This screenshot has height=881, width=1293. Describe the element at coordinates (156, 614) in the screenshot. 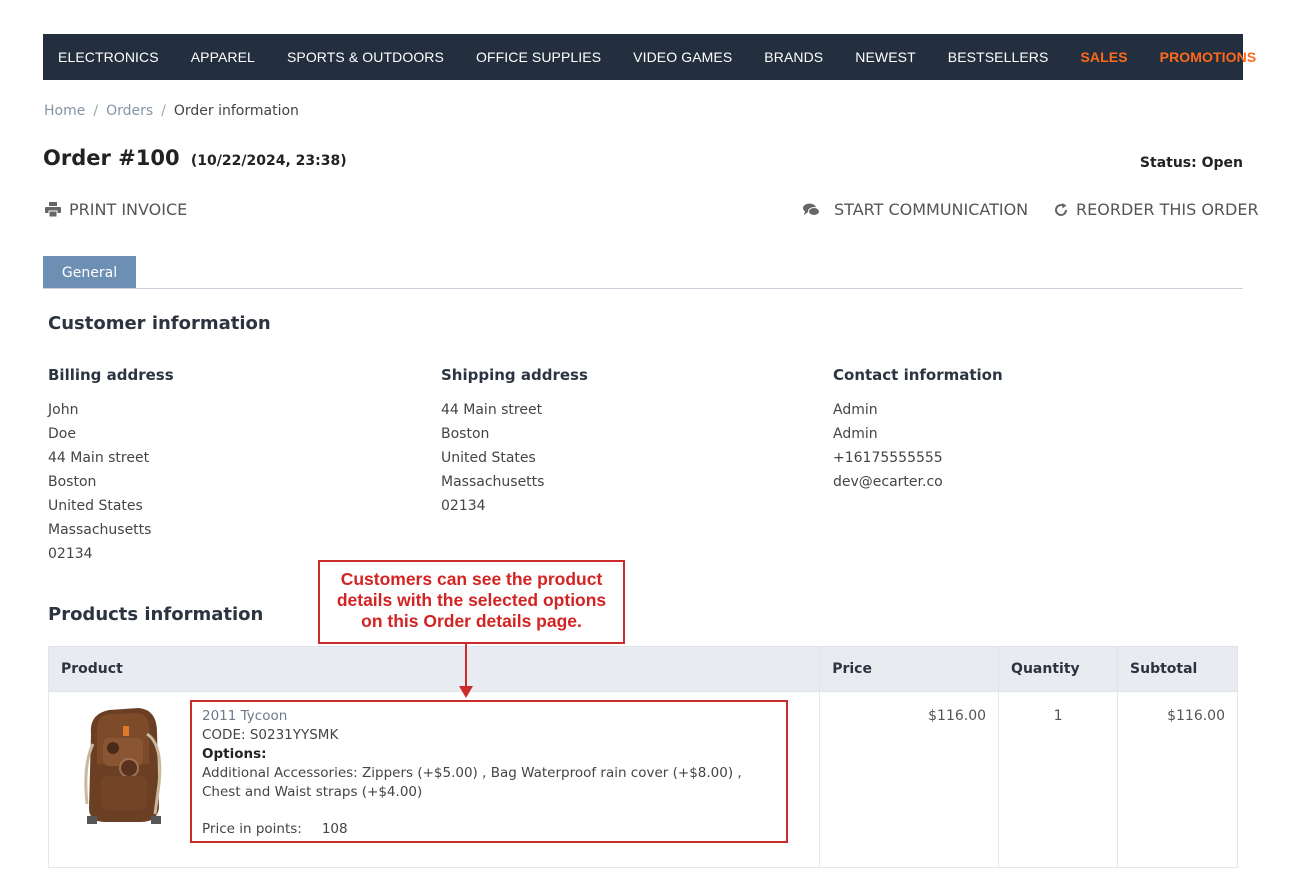

I see `products-info-heading: Products information` at that location.